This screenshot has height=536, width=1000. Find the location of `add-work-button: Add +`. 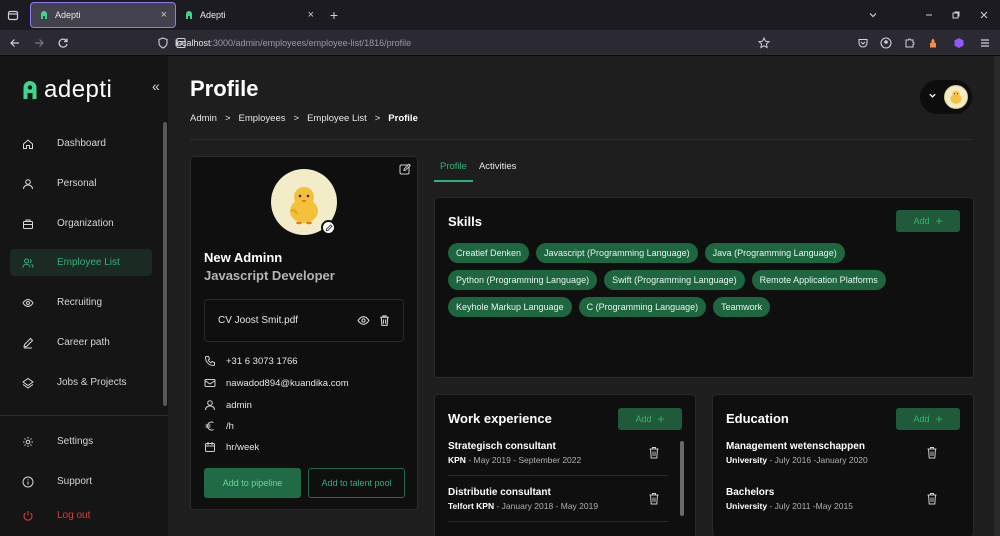

add-work-button: Add + is located at coordinates (650, 419).